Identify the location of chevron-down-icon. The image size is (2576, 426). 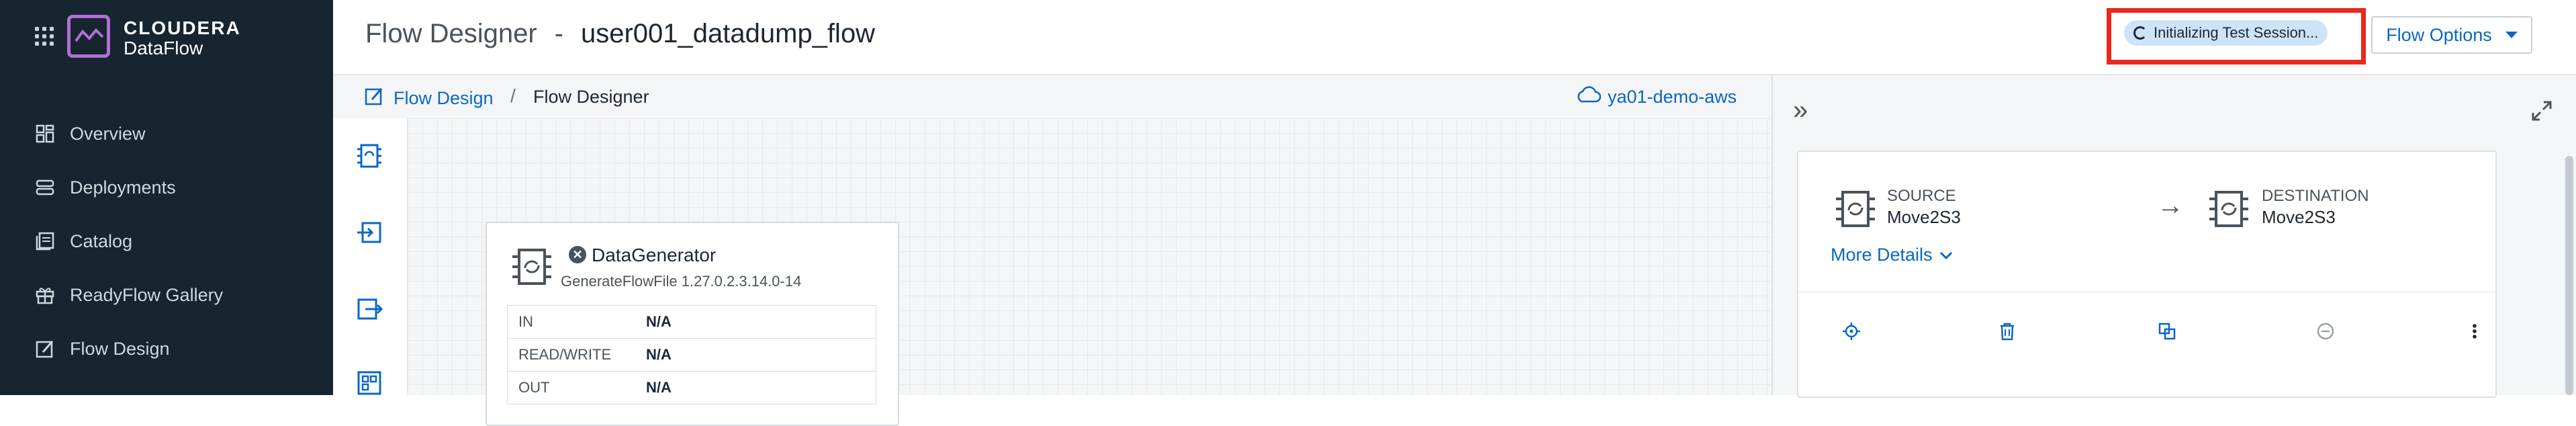
(1945, 255).